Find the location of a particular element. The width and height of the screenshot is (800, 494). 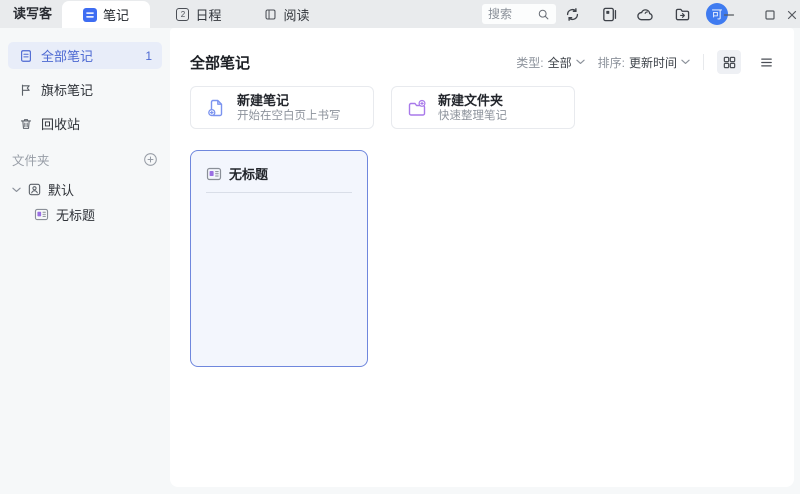

sync-icon is located at coordinates (572, 14).